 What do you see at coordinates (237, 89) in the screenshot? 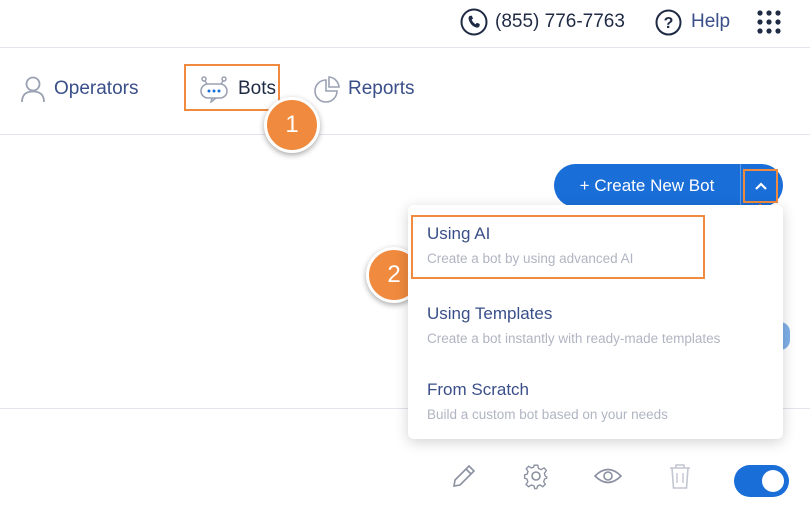
I see `tab-bots: Bots` at bounding box center [237, 89].